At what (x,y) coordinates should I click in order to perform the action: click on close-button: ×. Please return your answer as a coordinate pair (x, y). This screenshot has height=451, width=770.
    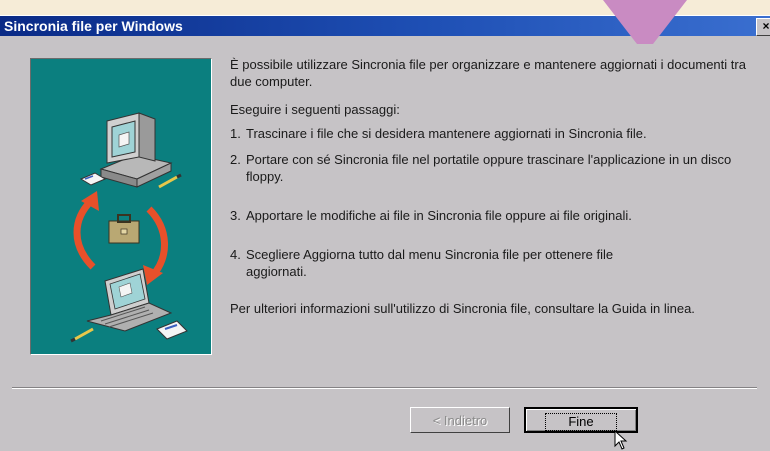
    Looking at the image, I should click on (763, 27).